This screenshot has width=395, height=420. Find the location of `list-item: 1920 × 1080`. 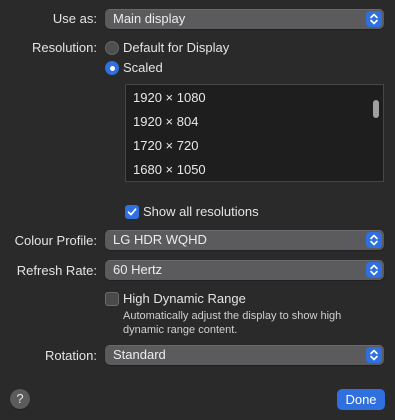

list-item: 1920 × 1080 is located at coordinates (169, 97).